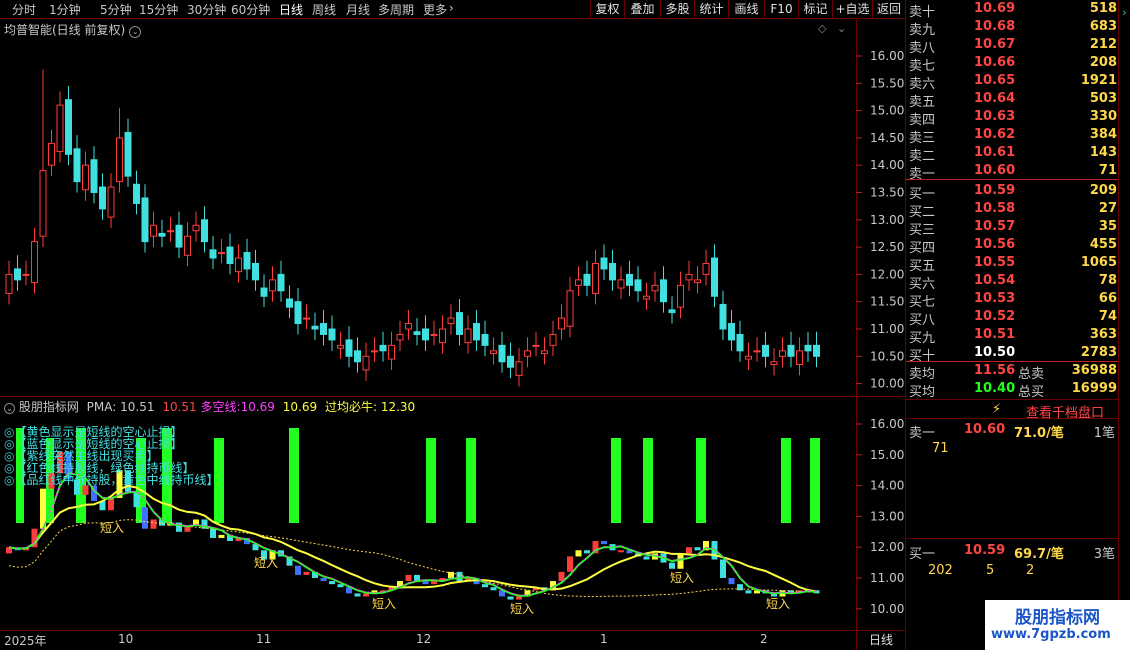  Describe the element at coordinates (1012, 28) in the screenshot. I see `ask-level-row: 卖九 10.68 683` at that location.